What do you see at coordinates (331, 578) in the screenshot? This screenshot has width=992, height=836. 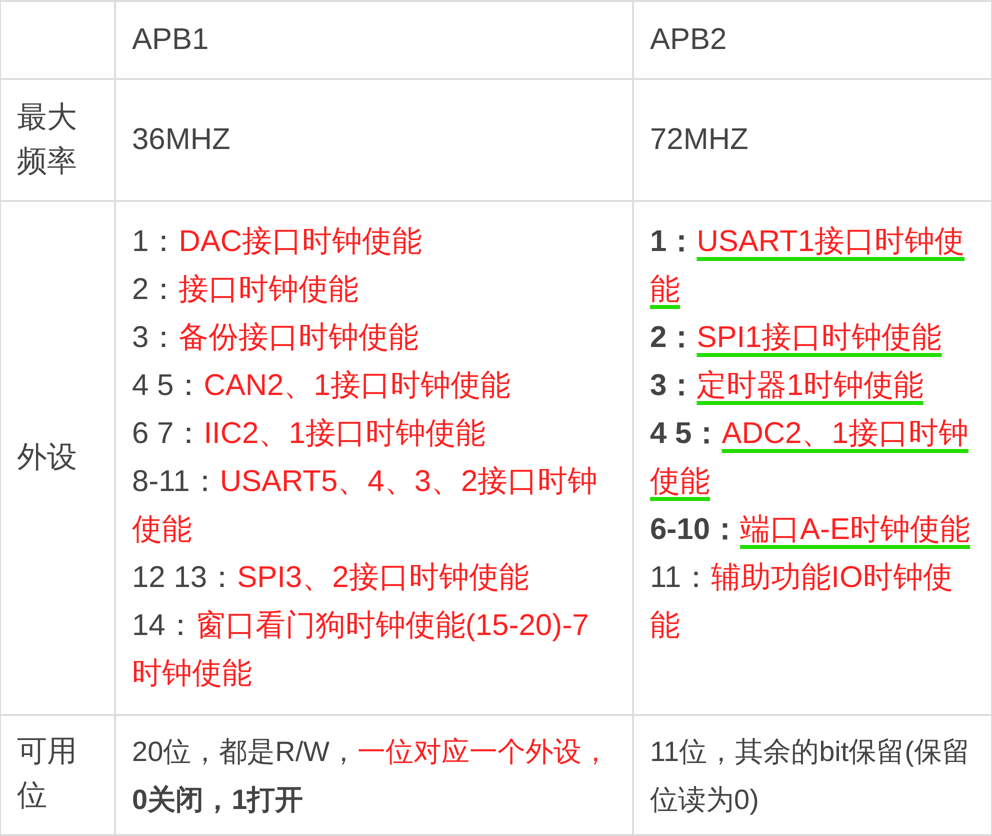 I see `peripheral-entry: 12 13：SPI3、2接口时钟使能` at bounding box center [331, 578].